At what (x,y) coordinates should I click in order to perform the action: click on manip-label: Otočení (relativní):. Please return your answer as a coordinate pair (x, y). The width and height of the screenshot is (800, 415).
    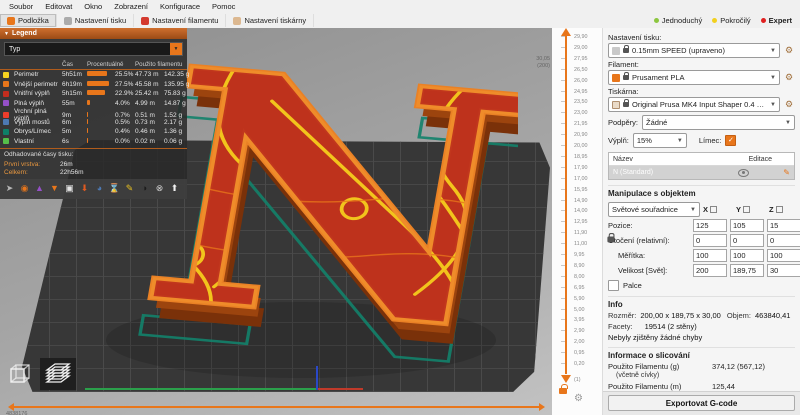
    Looking at the image, I should click on (639, 240).